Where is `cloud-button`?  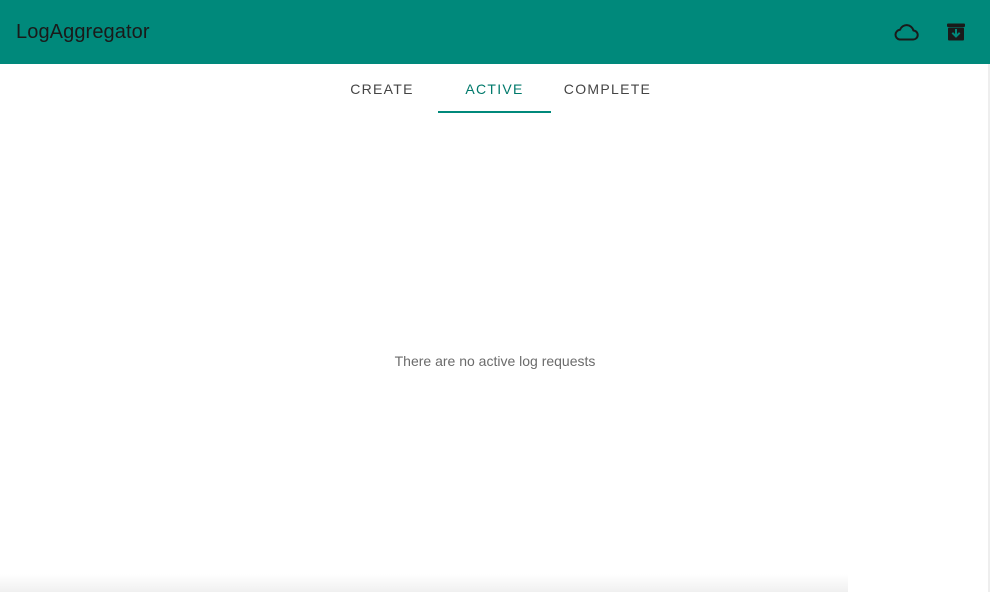
cloud-button is located at coordinates (906, 32).